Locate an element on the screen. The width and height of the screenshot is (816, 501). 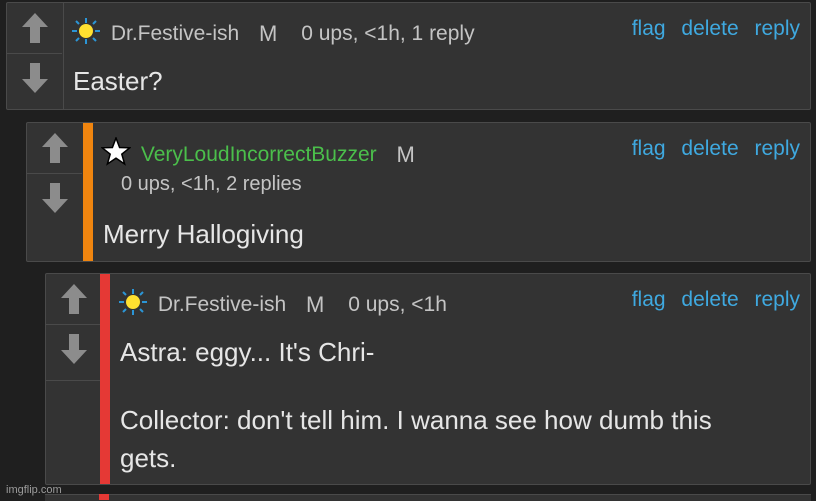
comment-body-line-1: Astra: eggy... It's Chri- is located at coordinates (247, 352).